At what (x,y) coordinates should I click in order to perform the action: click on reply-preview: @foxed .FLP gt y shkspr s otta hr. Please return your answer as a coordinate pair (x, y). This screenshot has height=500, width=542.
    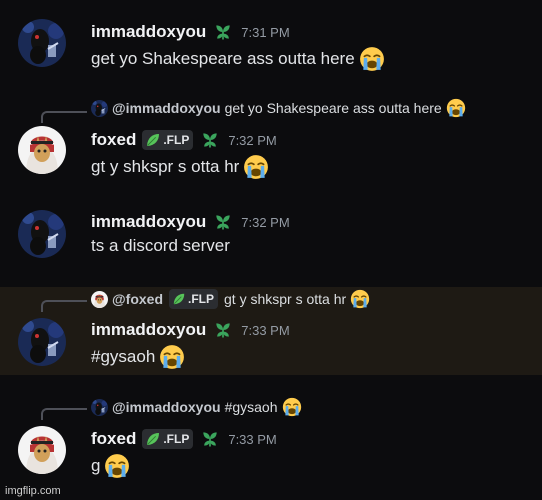
    Looking at the image, I should click on (230, 299).